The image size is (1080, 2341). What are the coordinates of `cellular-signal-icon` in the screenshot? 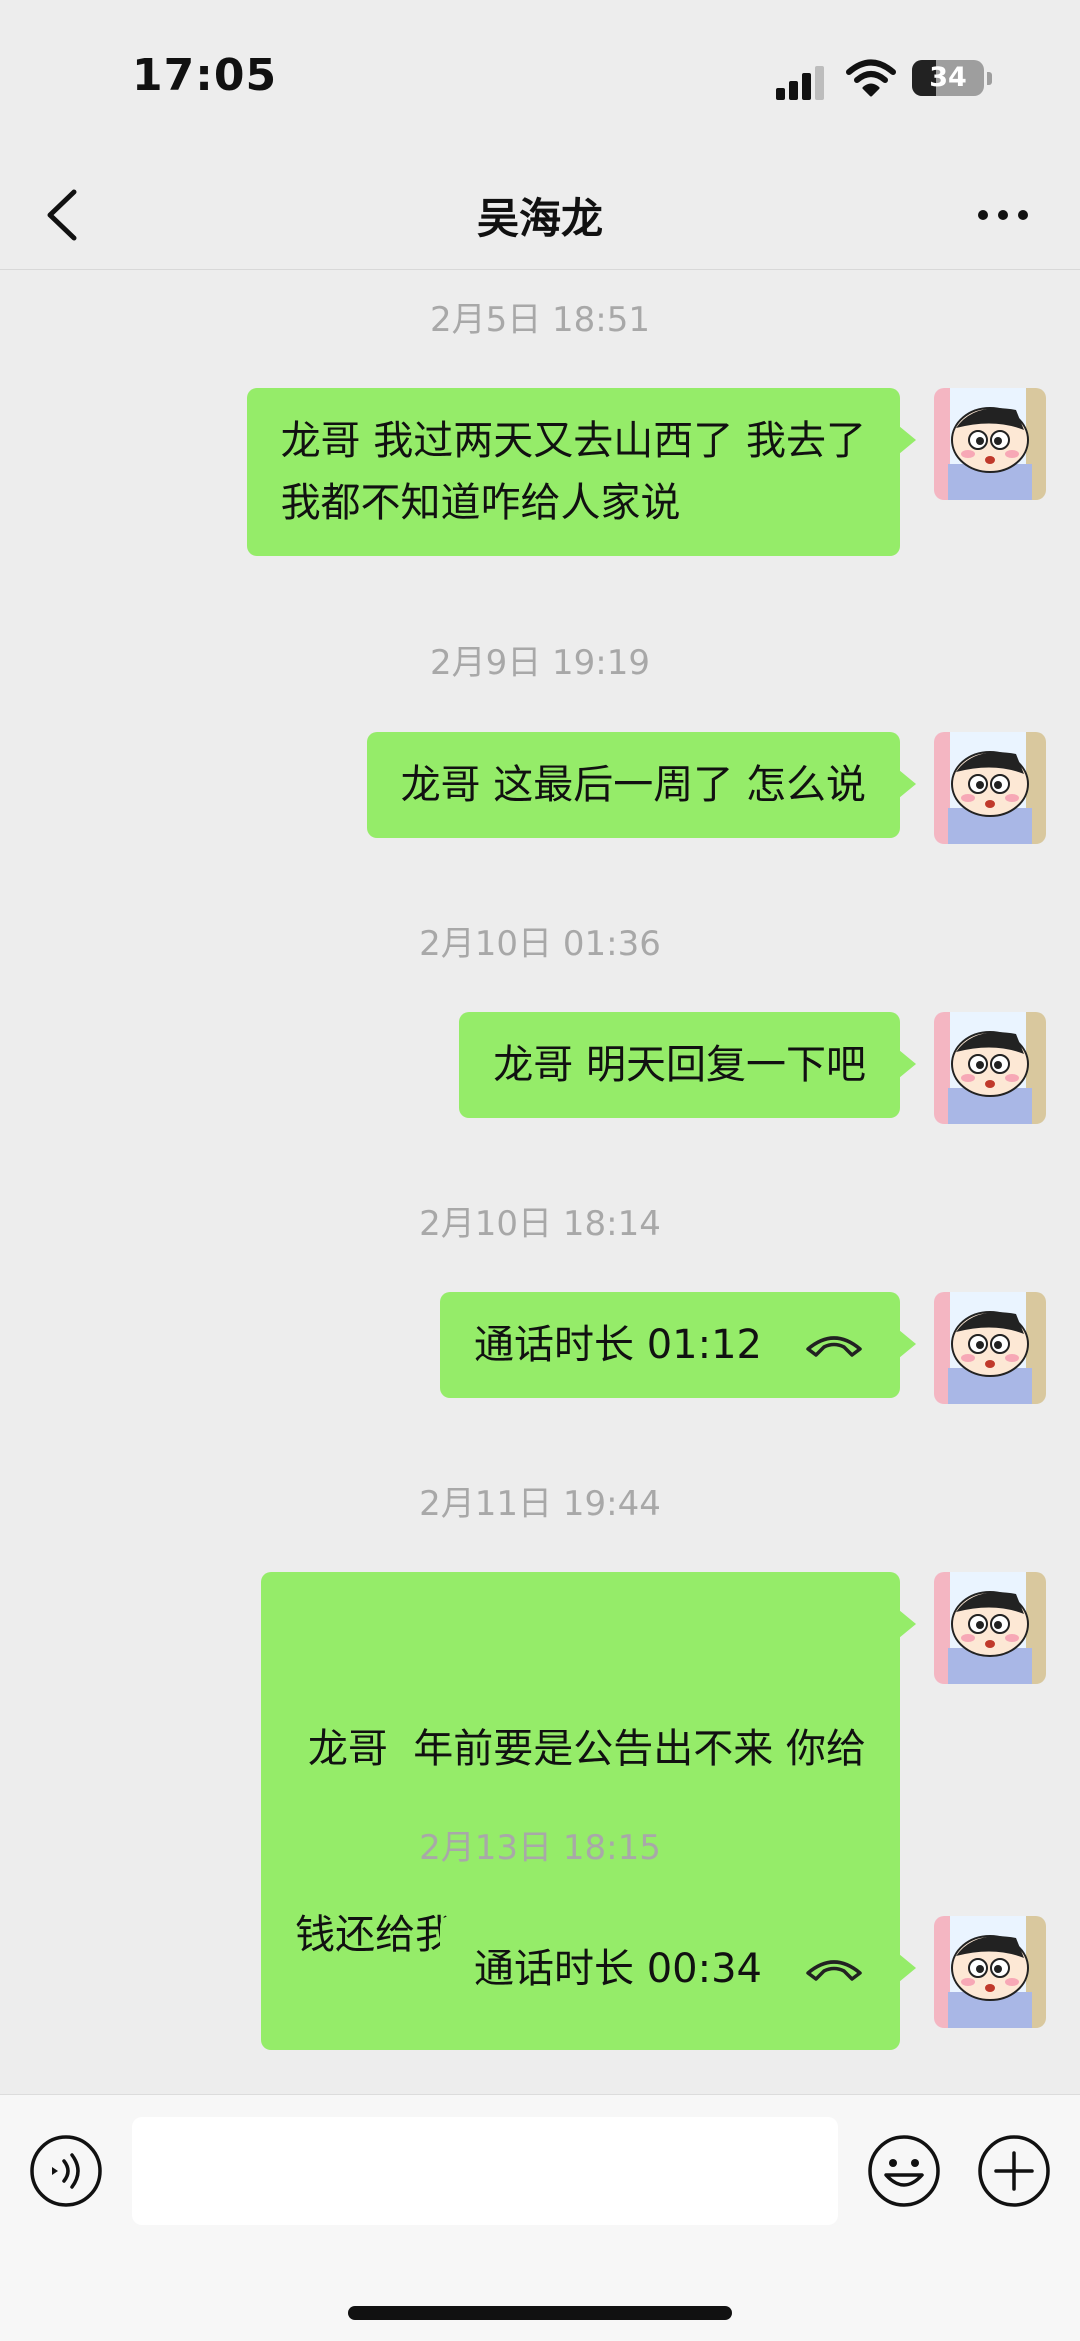 It's located at (801, 82).